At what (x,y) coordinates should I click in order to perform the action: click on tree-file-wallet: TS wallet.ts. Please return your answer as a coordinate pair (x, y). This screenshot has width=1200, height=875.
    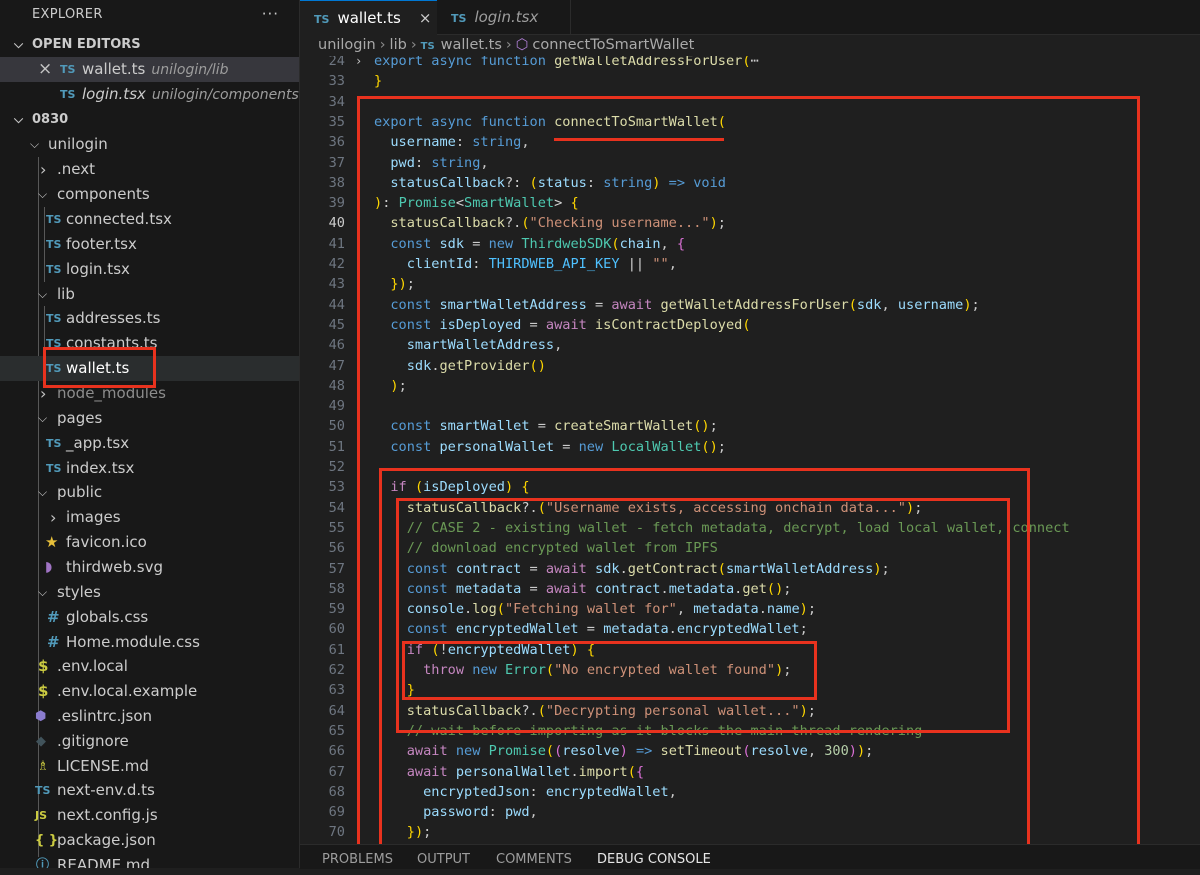
    Looking at the image, I should click on (149, 368).